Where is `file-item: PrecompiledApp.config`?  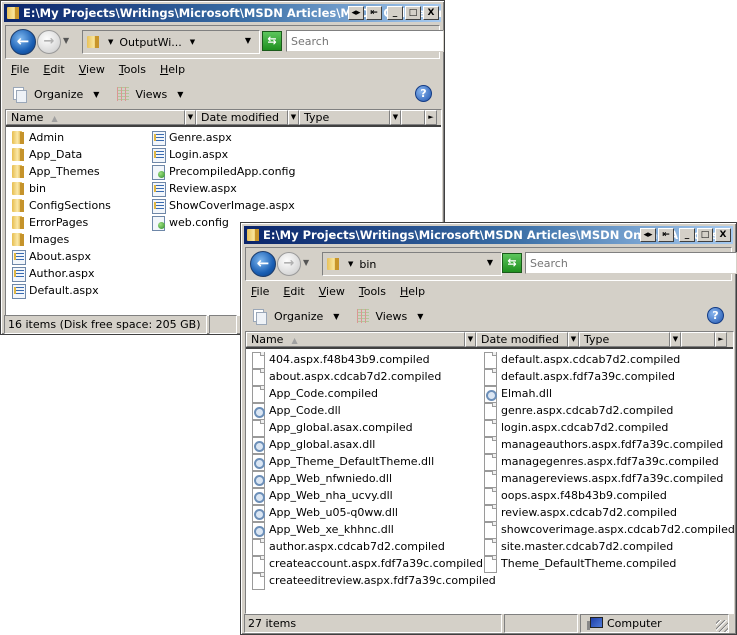 file-item: PrecompiledApp.config is located at coordinates (221, 171).